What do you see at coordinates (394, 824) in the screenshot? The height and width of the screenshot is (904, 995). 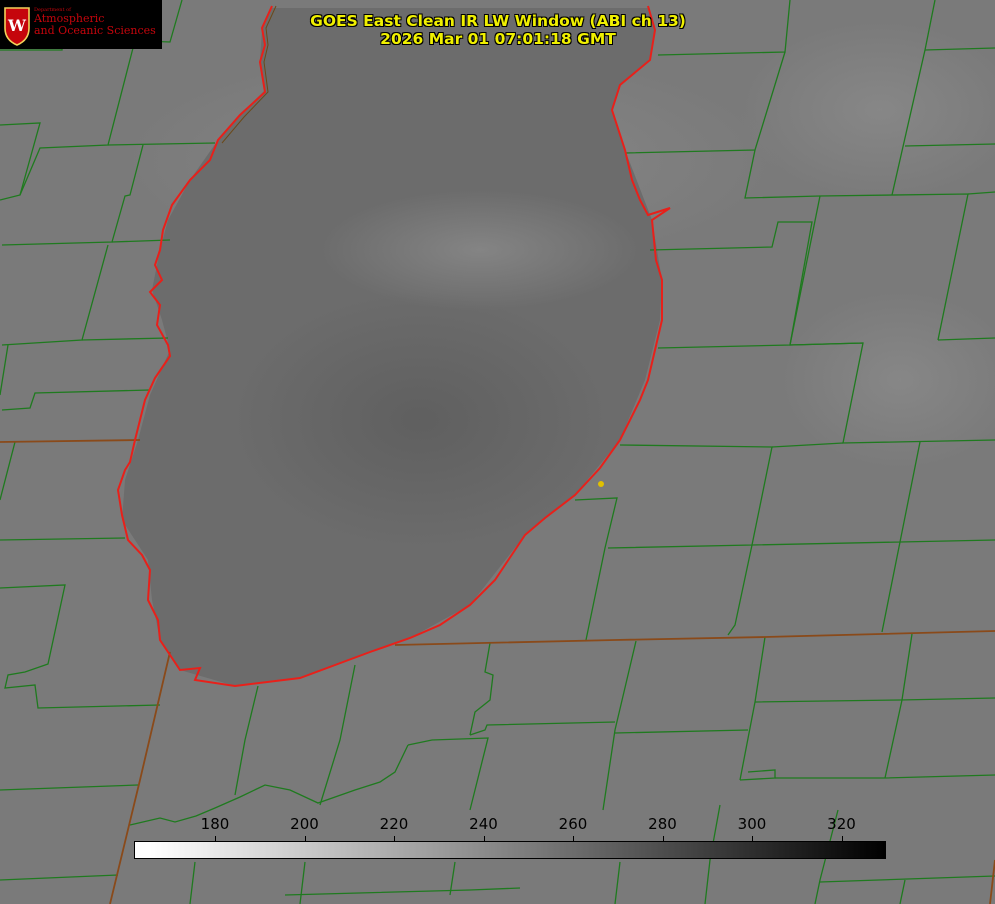 I see `colorbar-tick-label: 220` at bounding box center [394, 824].